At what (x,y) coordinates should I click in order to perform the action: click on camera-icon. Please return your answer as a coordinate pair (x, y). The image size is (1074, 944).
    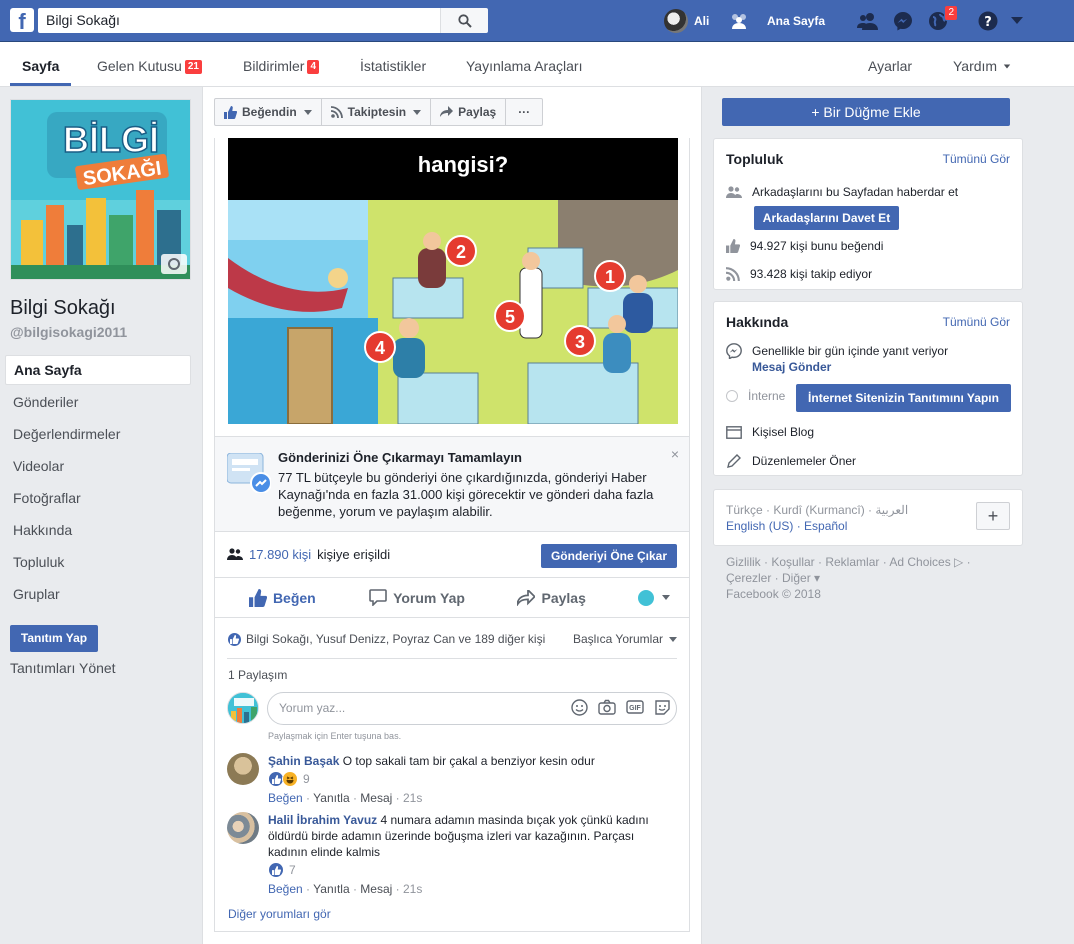
    Looking at the image, I should click on (607, 707).